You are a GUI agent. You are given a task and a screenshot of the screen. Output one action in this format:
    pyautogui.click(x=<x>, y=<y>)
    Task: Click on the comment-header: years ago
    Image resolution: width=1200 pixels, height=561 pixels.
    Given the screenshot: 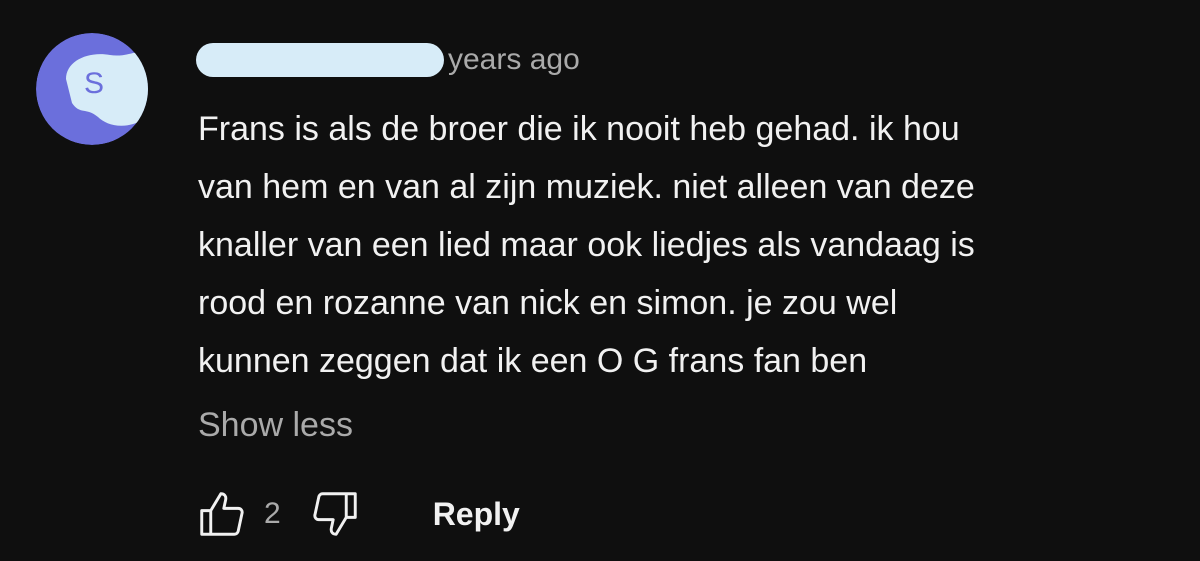 What is the action you would take?
    pyautogui.click(x=388, y=60)
    